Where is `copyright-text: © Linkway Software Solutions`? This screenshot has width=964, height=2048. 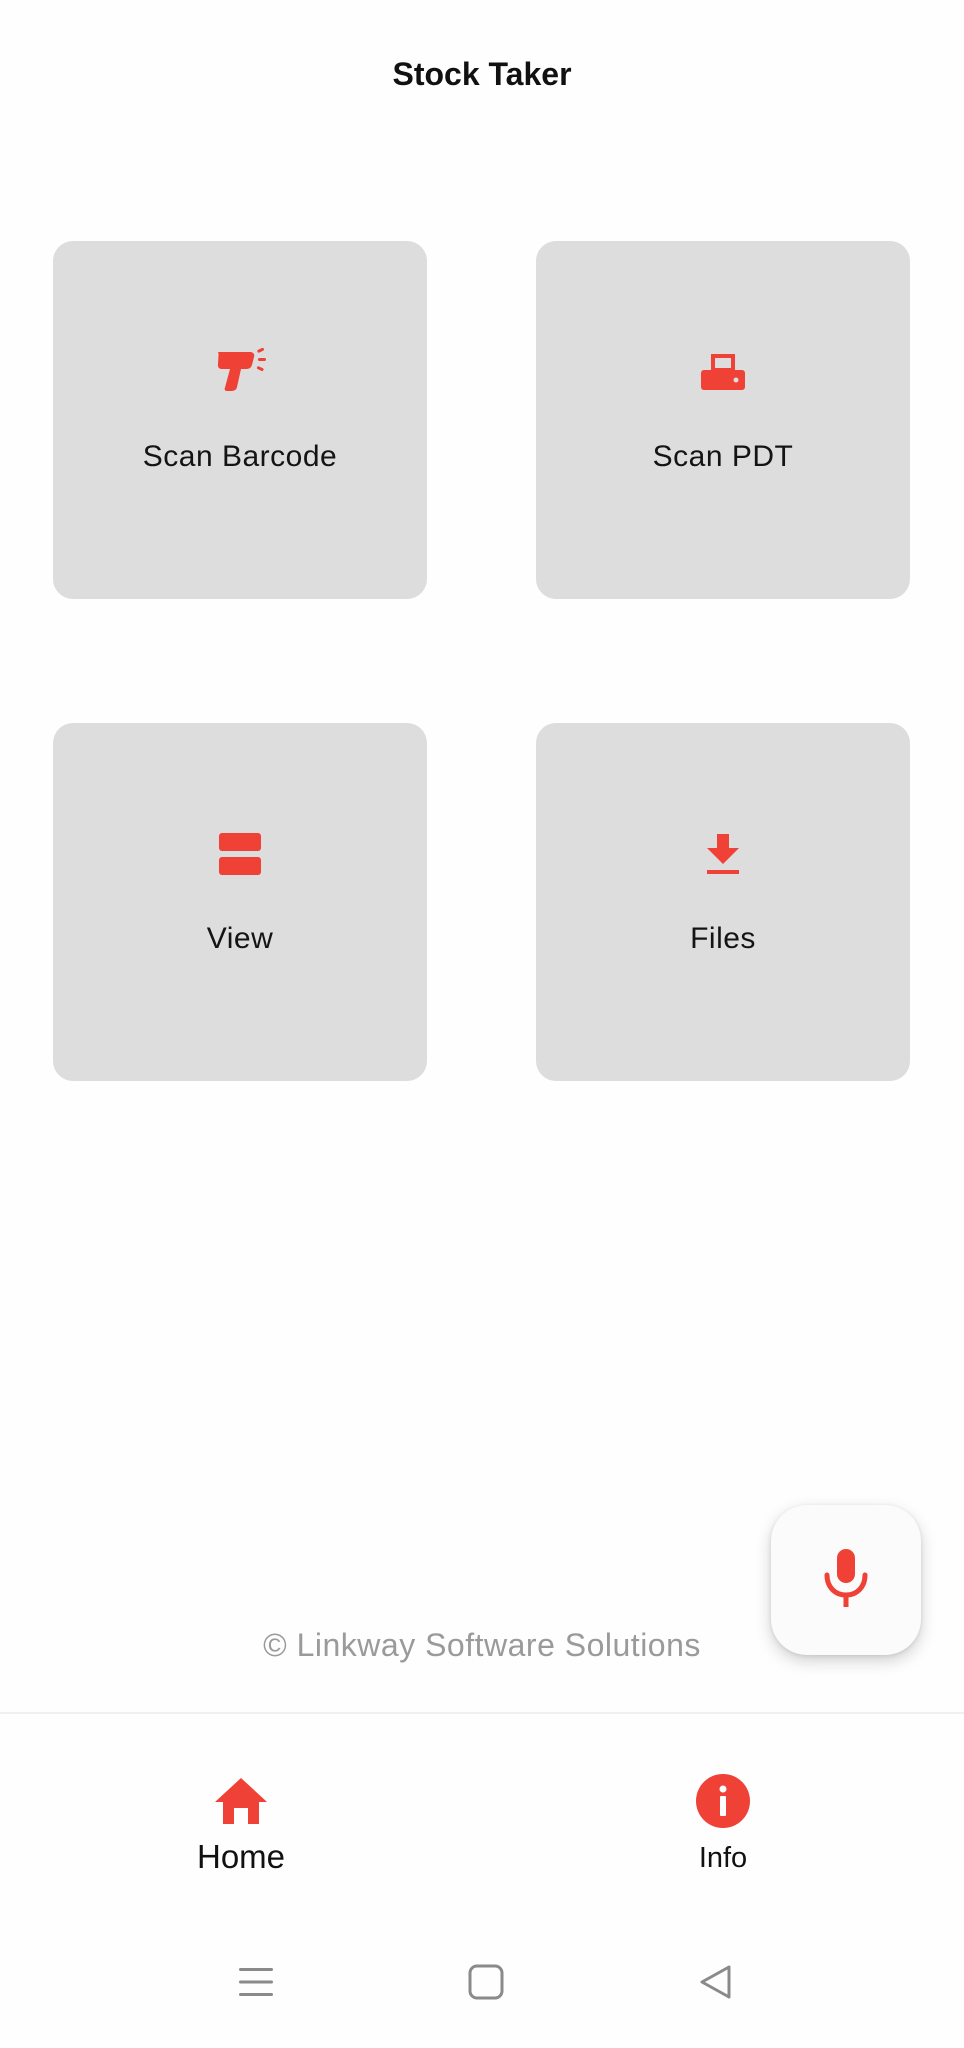 copyright-text: © Linkway Software Solutions is located at coordinates (482, 1645).